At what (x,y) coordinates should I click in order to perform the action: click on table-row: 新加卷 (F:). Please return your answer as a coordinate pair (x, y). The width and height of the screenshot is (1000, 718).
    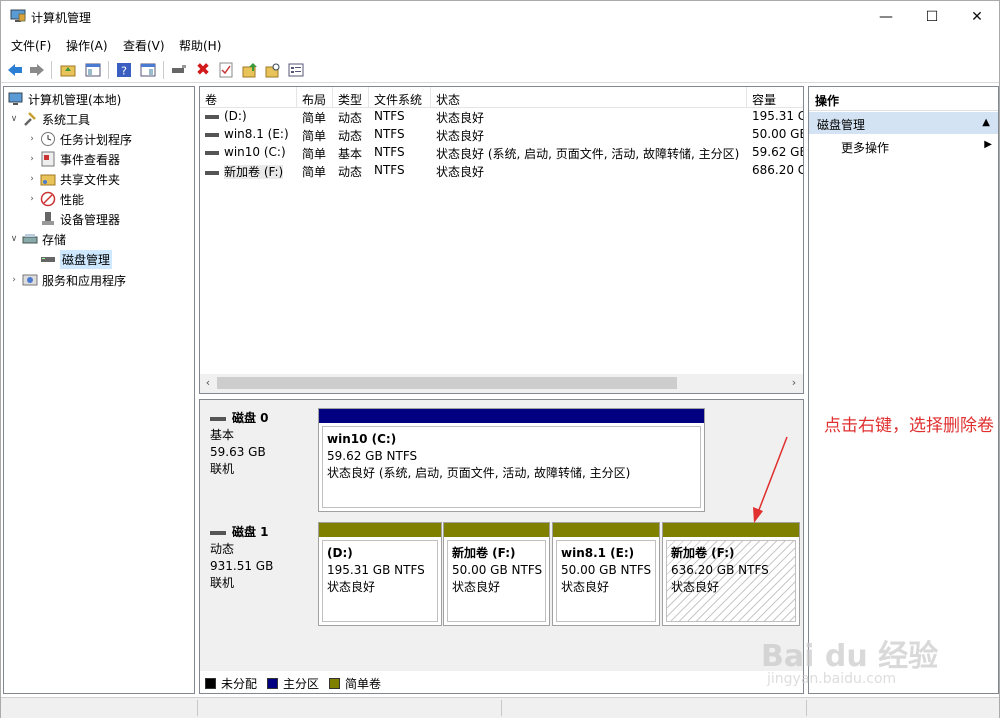
    Looking at the image, I should click on (248, 172).